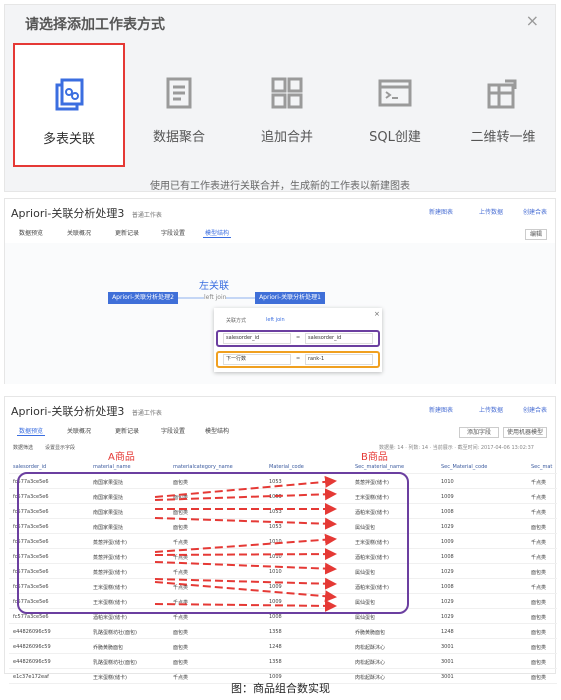  I want to click on dialog-hint: 使用已有工作表进行关联合并，生成新的工作表以新建图表, so click(280, 186).